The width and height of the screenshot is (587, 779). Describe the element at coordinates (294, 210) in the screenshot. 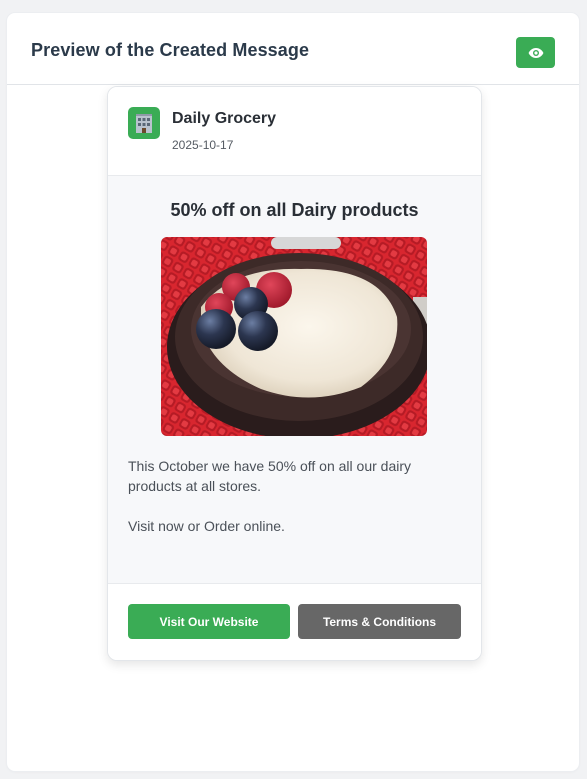

I see `message-title: 50% off on all Dairy products` at that location.